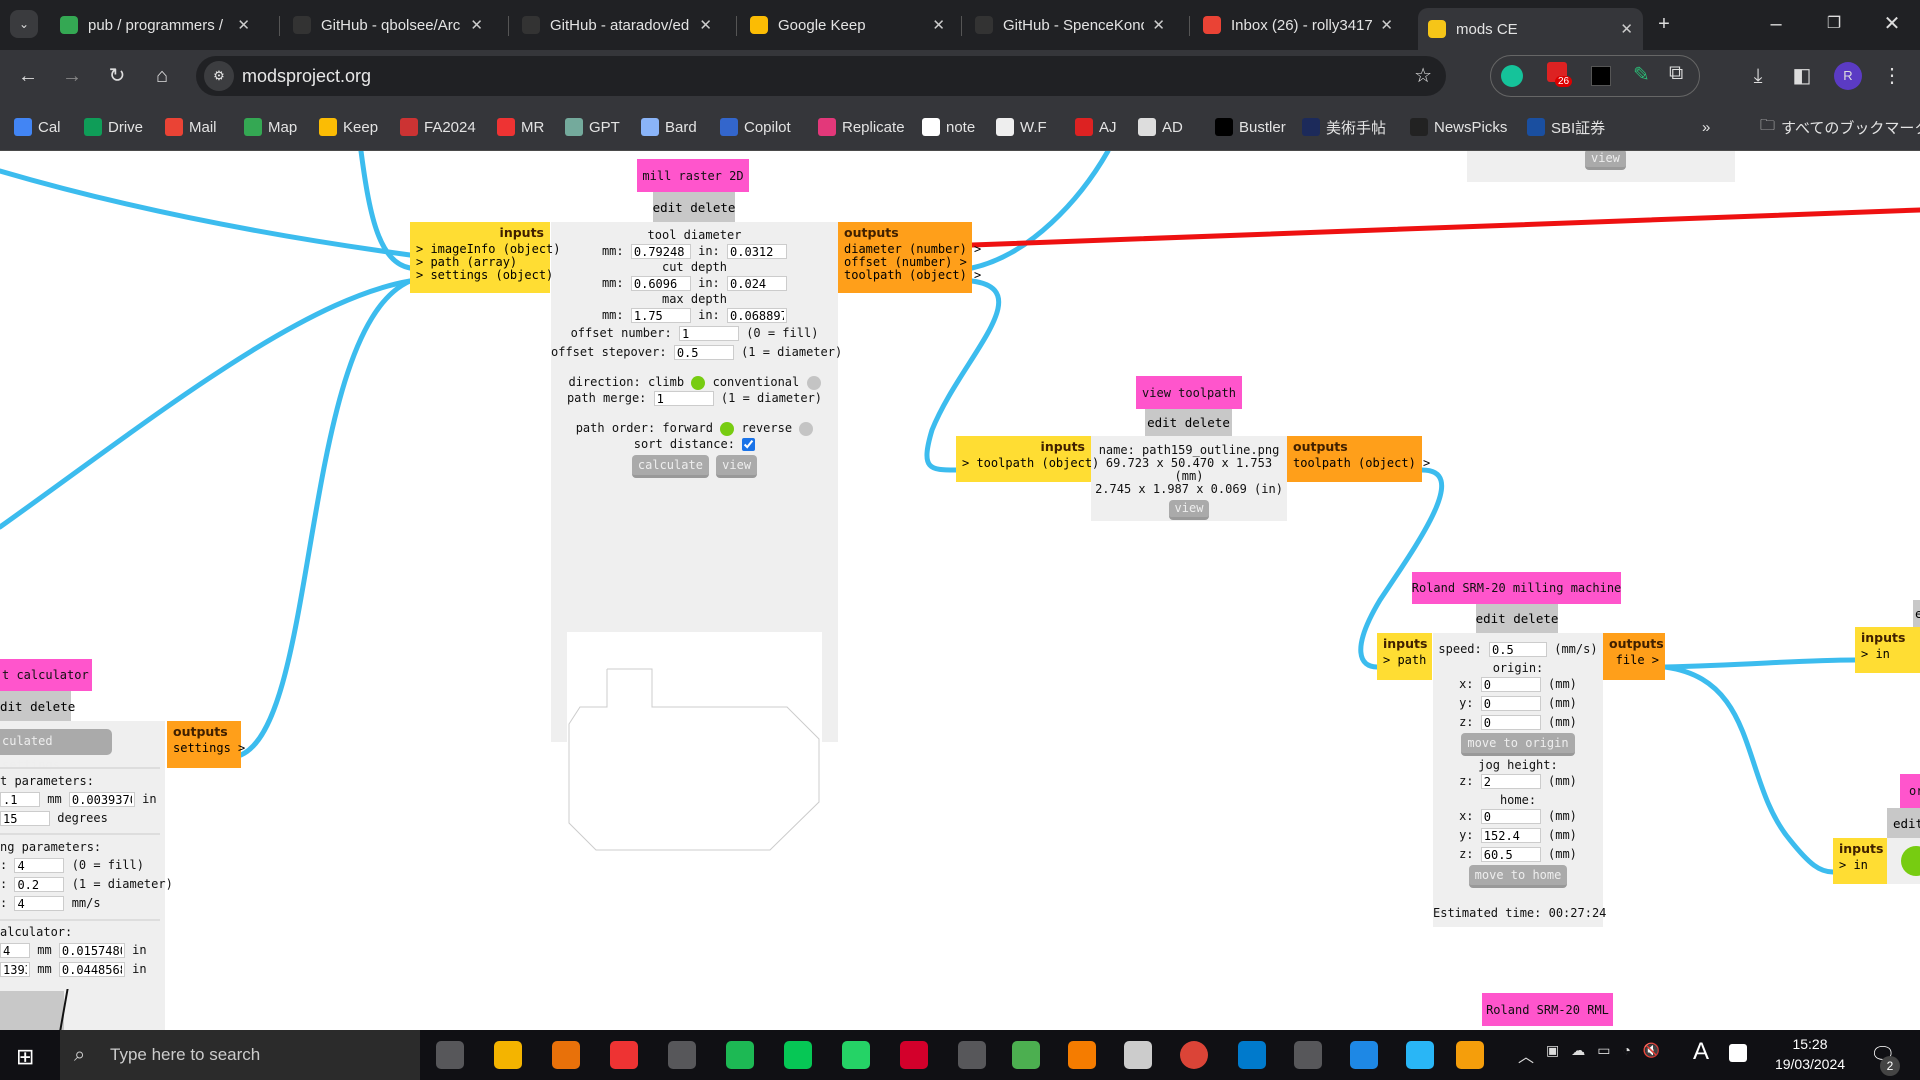  Describe the element at coordinates (749, 444) in the screenshot. I see `sort-distance-checkbox` at that location.